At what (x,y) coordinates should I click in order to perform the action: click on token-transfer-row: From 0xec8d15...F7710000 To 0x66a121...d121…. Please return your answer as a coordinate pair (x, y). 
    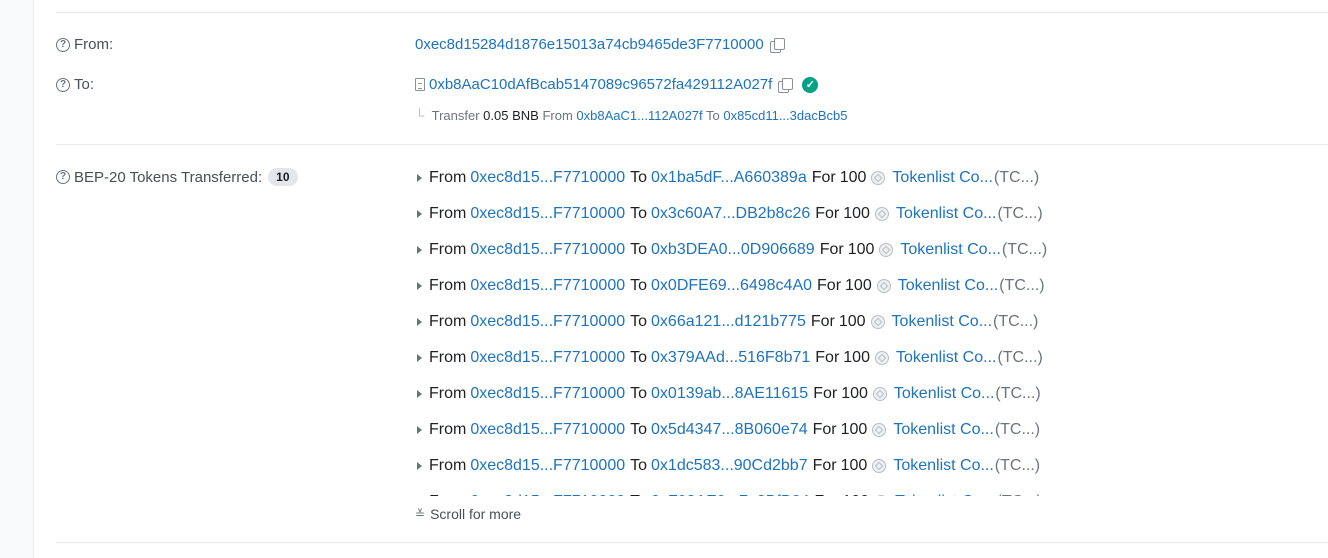
    Looking at the image, I should click on (755, 322).